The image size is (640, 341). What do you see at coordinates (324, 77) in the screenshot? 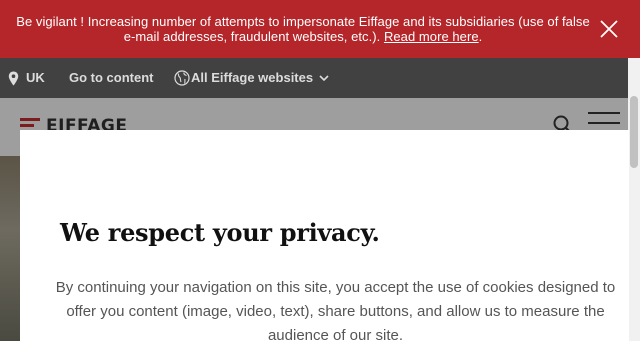
I see `chevron-down-icon` at bounding box center [324, 77].